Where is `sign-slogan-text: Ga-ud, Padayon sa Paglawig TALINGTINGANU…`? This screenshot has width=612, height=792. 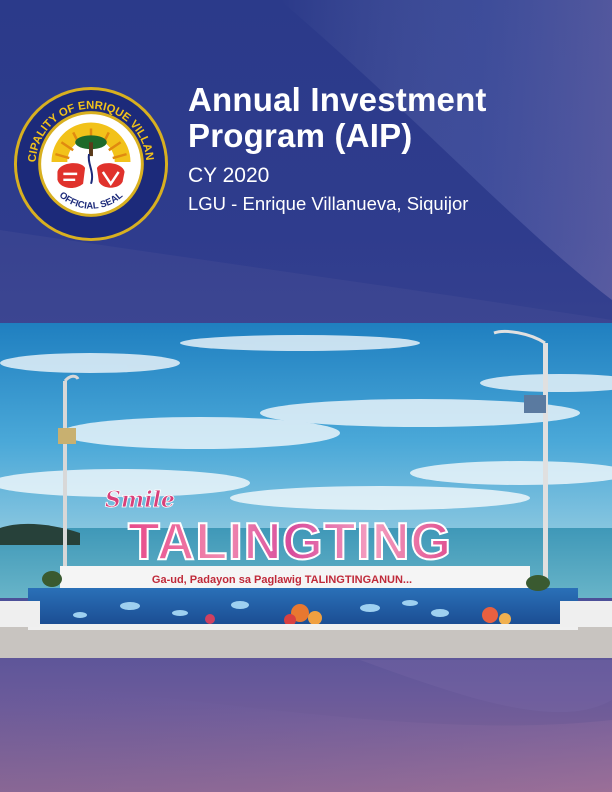 sign-slogan-text: Ga-ud, Padayon sa Paglawig TALINGTINGANU… is located at coordinates (282, 580).